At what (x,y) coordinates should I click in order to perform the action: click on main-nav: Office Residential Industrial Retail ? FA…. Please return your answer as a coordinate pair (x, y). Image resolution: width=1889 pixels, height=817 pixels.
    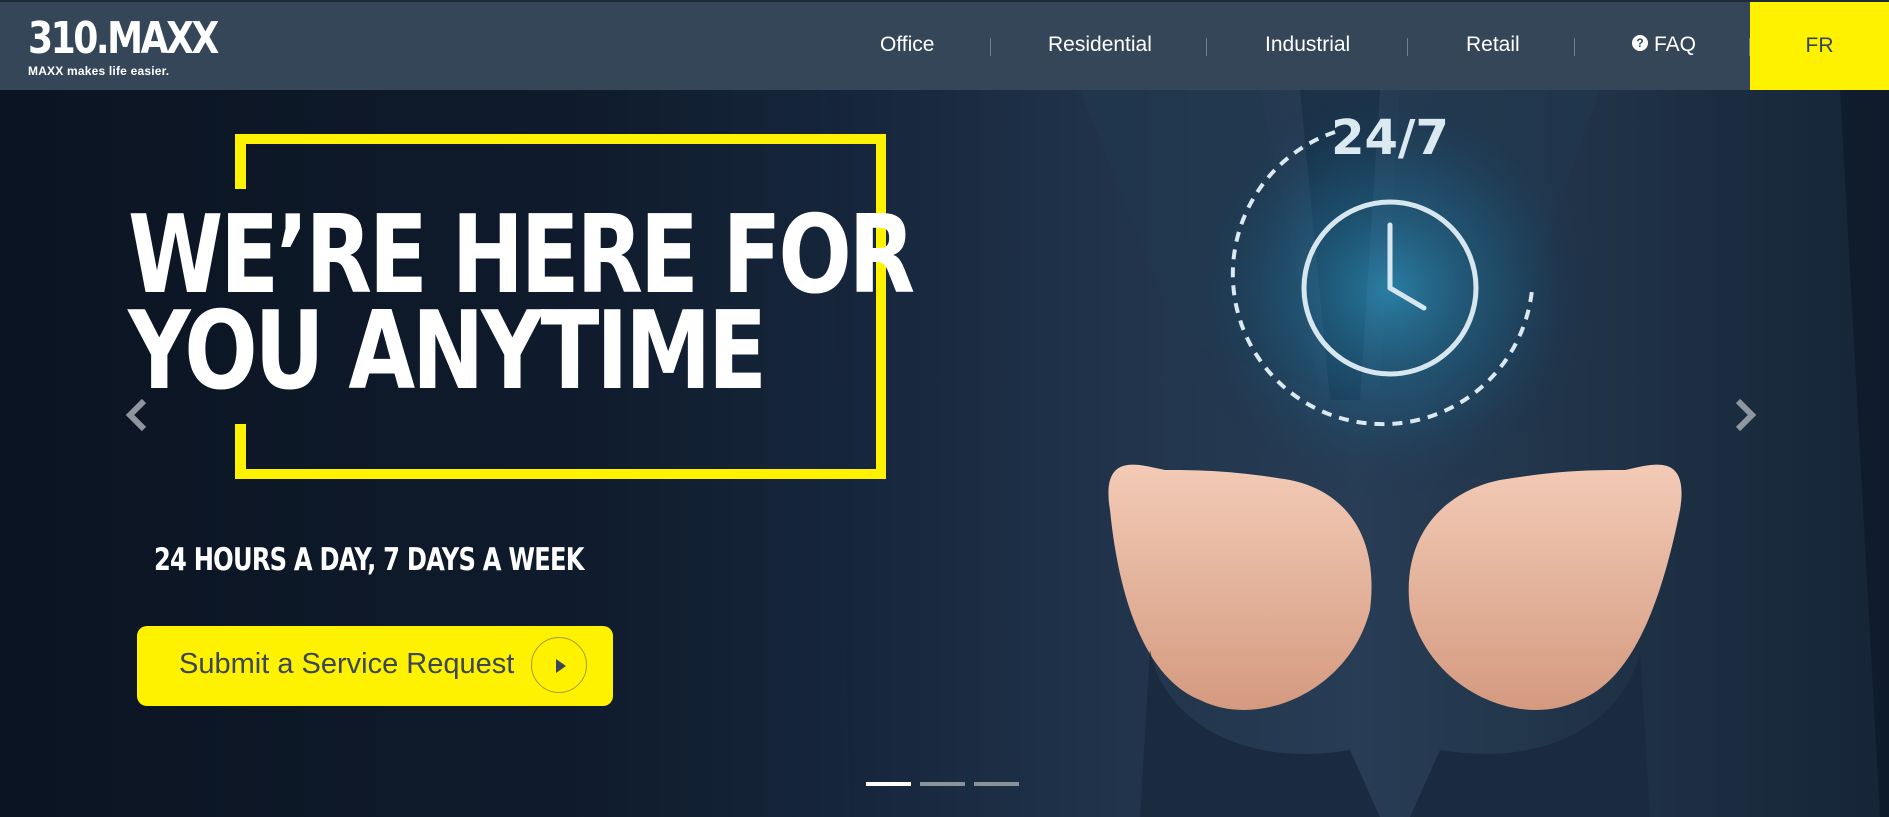
    Looking at the image, I should click on (944, 47).